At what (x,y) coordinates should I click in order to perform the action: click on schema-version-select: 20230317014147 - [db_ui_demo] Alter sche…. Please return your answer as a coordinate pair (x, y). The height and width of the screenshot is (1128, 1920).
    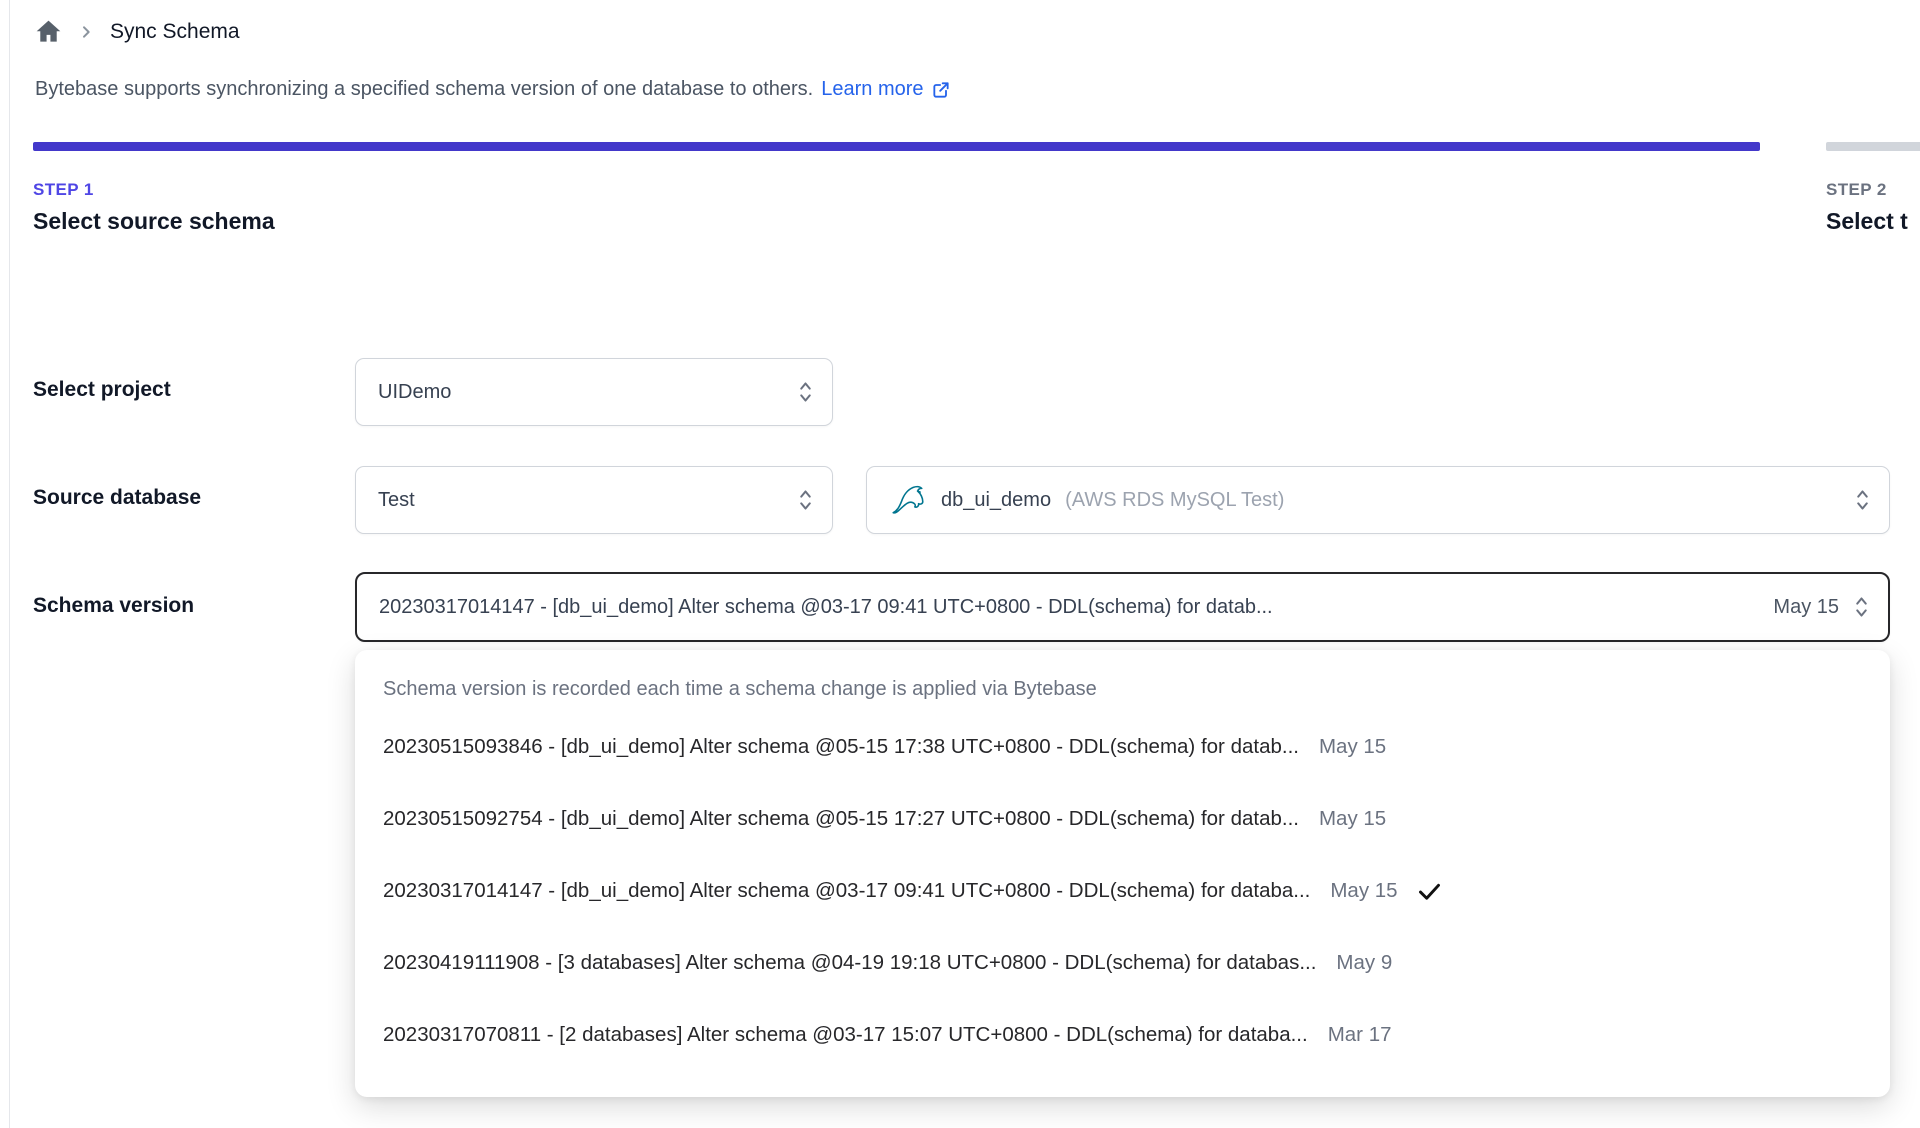
    Looking at the image, I should click on (1122, 607).